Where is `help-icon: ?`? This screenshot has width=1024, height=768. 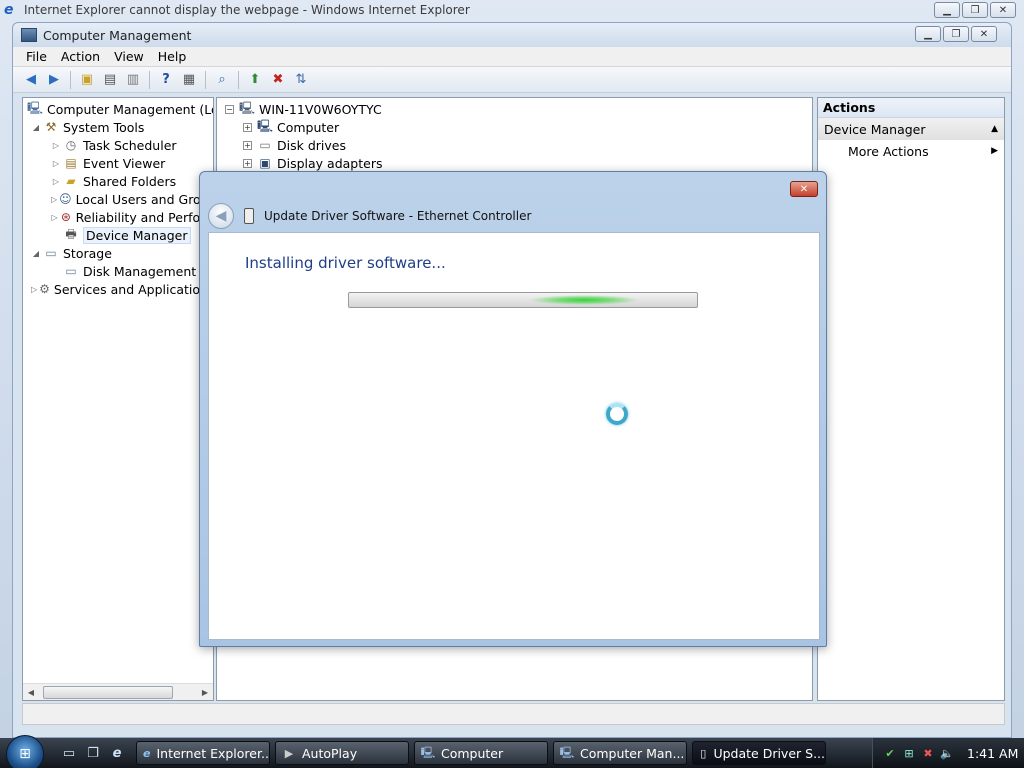
help-icon: ? is located at coordinates (166, 80).